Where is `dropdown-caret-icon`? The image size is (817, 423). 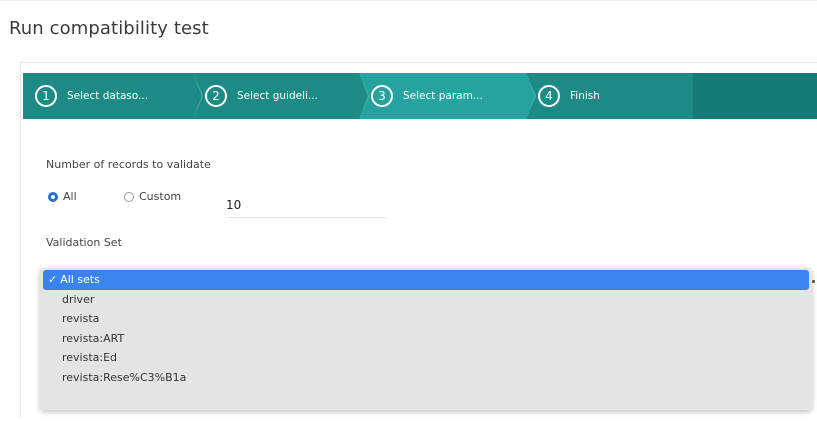 dropdown-caret-icon is located at coordinates (813, 281).